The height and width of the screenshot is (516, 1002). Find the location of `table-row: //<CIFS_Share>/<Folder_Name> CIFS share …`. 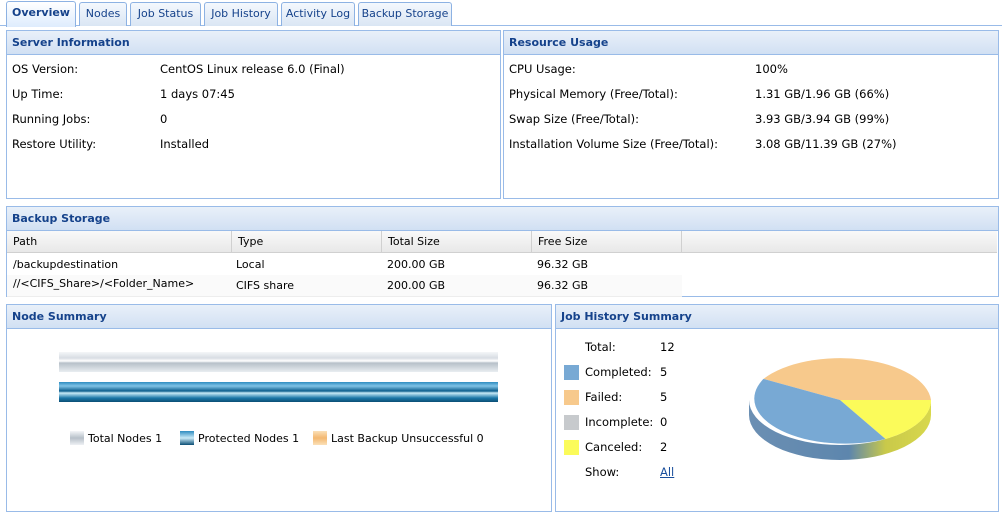

table-row: //<CIFS_Share>/<Folder_Name> CIFS share … is located at coordinates (344, 286).